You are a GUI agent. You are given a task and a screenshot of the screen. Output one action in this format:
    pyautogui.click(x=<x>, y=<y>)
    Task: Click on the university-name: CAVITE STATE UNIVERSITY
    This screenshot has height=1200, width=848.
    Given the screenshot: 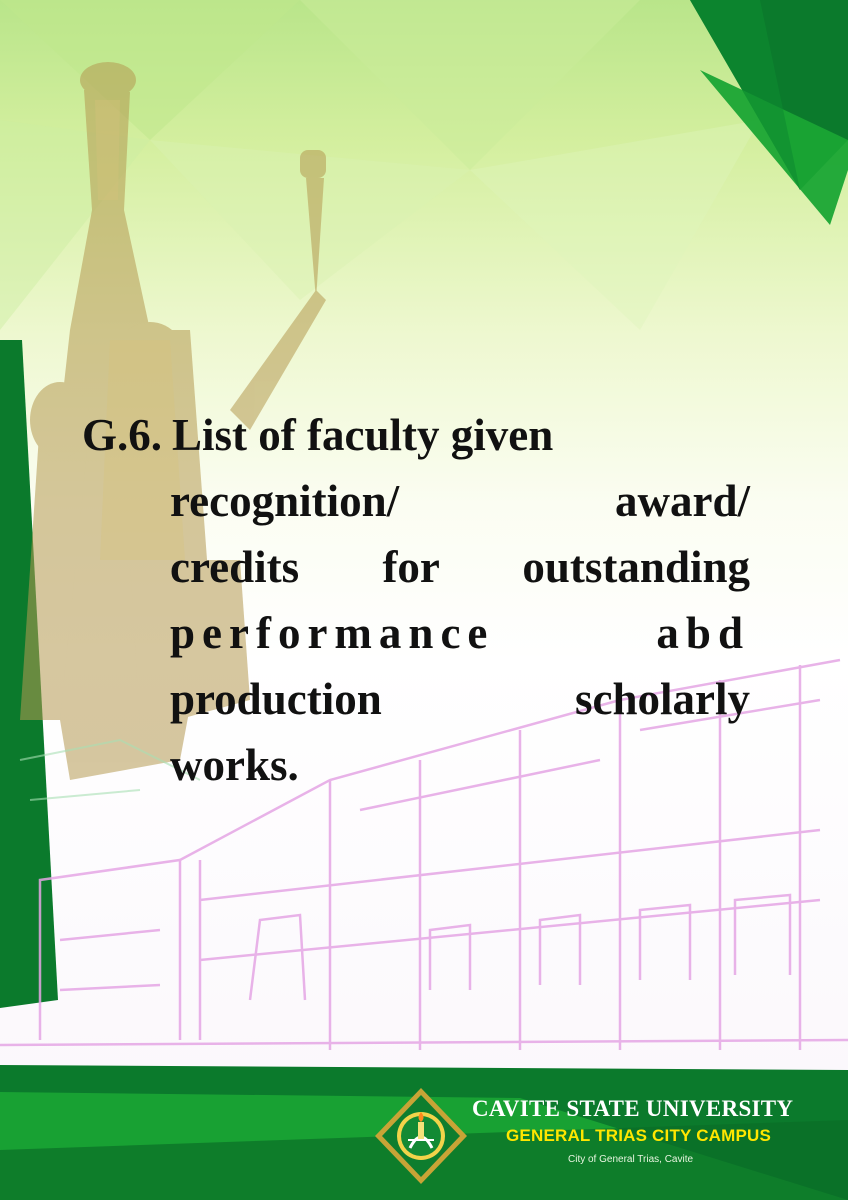 What is the action you would take?
    pyautogui.click(x=633, y=1108)
    